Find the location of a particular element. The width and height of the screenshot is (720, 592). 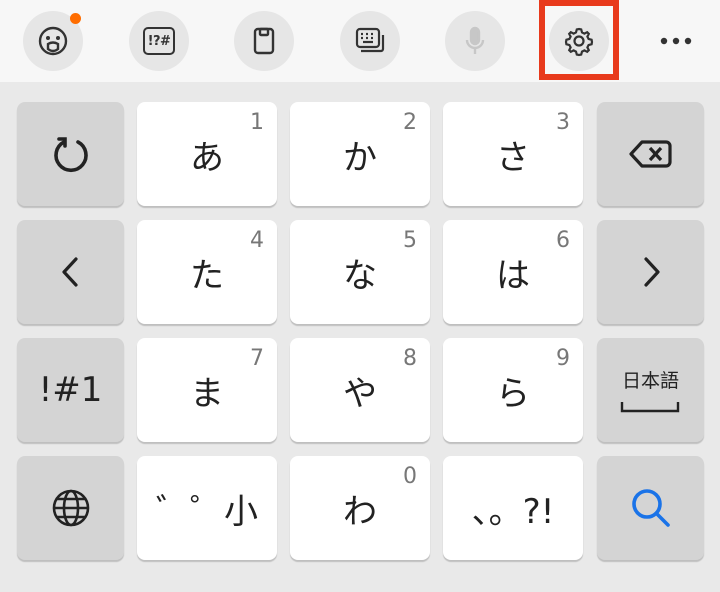

kana-key-a: 1 あ is located at coordinates (207, 154).